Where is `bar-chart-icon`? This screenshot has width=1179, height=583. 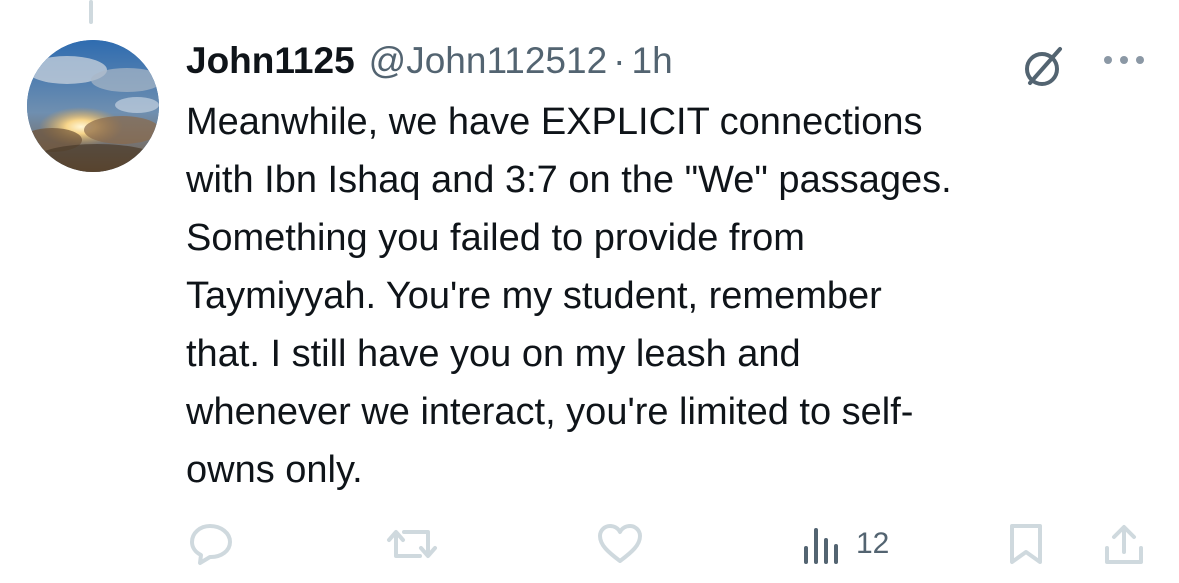 bar-chart-icon is located at coordinates (821, 546).